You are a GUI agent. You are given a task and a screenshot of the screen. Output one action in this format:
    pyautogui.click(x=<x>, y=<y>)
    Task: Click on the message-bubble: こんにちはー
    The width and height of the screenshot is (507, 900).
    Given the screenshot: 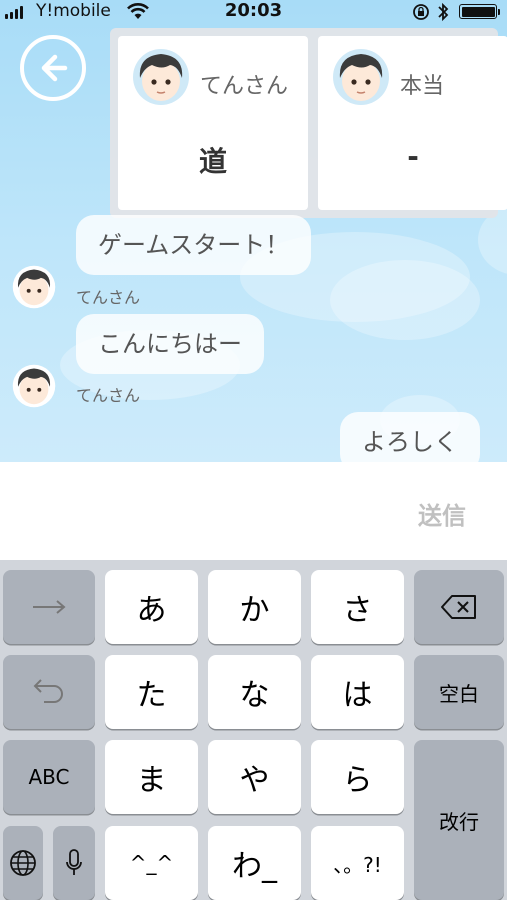 What is the action you would take?
    pyautogui.click(x=170, y=344)
    